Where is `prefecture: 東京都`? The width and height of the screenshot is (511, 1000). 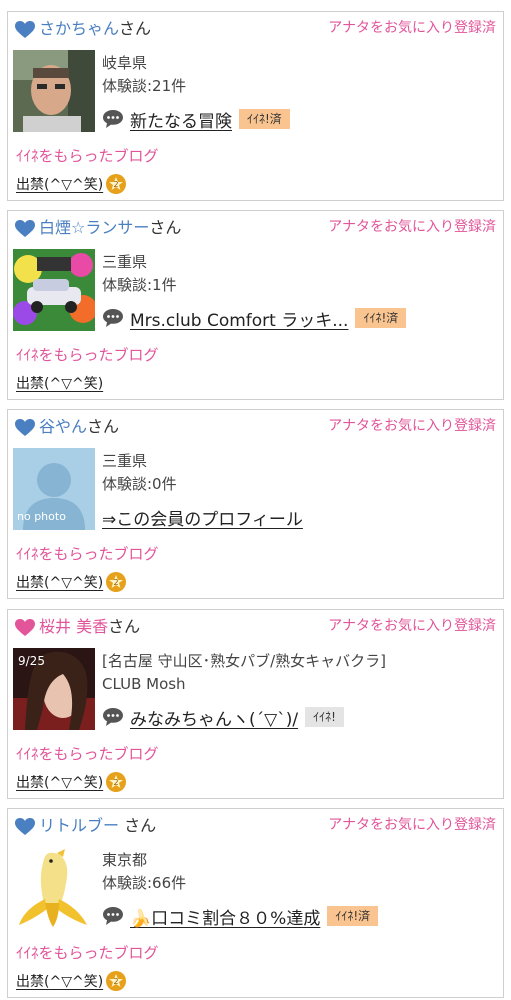 prefecture: 東京都 is located at coordinates (125, 860).